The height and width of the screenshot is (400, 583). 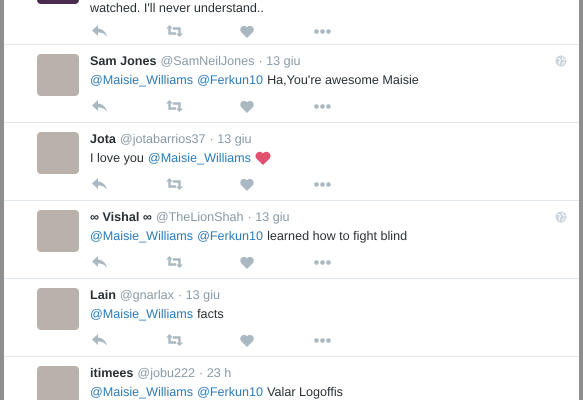 What do you see at coordinates (112, 373) in the screenshot?
I see `user-name: itimees` at bounding box center [112, 373].